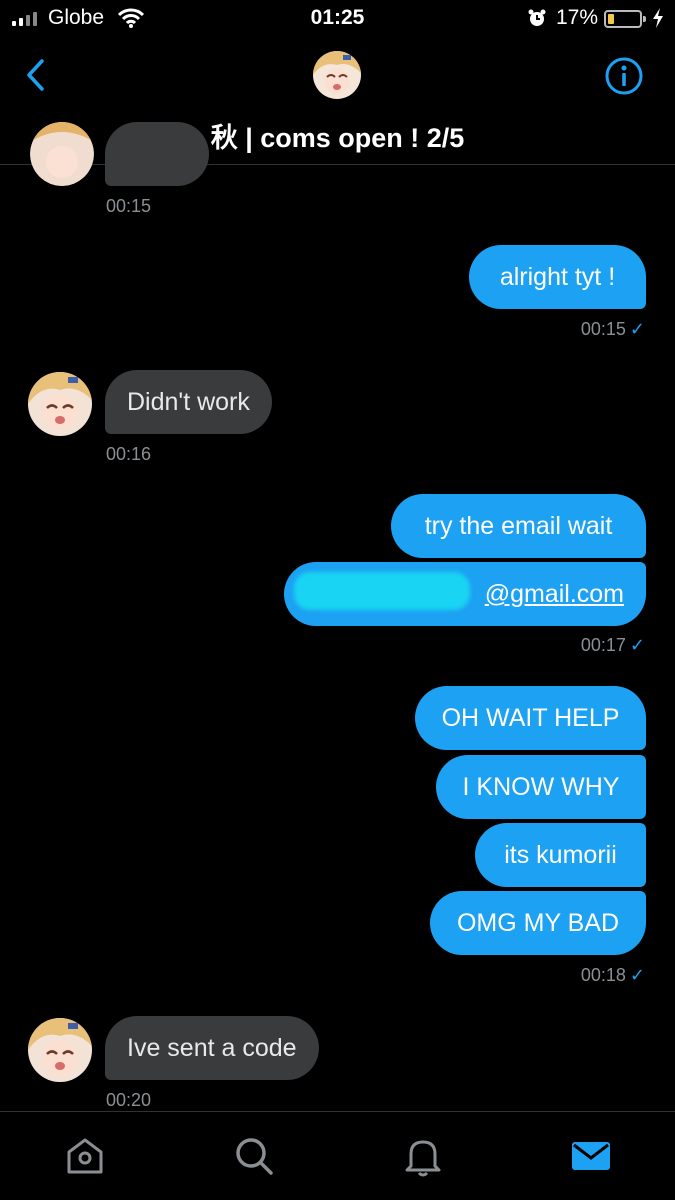 This screenshot has height=1200, width=675. I want to click on message-timestamp: 00:18 ✓, so click(613, 975).